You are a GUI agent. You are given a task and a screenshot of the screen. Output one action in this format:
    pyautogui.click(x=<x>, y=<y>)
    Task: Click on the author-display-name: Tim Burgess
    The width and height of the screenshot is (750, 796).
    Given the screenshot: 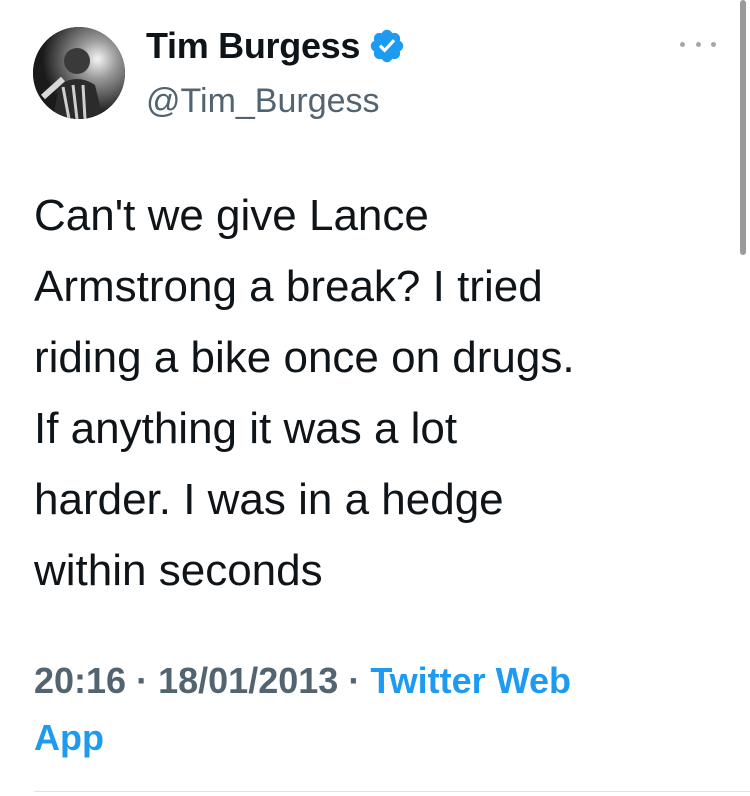 What is the action you would take?
    pyautogui.click(x=276, y=46)
    